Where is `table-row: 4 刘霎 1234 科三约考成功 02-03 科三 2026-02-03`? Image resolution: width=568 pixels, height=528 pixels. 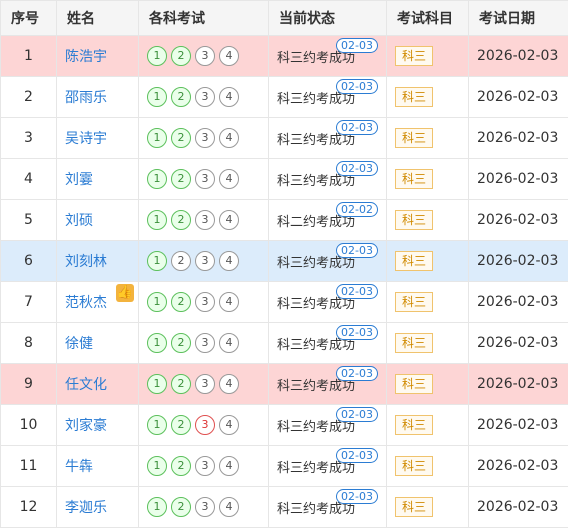
table-row: 4 刘霎 1234 科三约考成功 02-03 科三 2026-02-03 is located at coordinates (284, 179).